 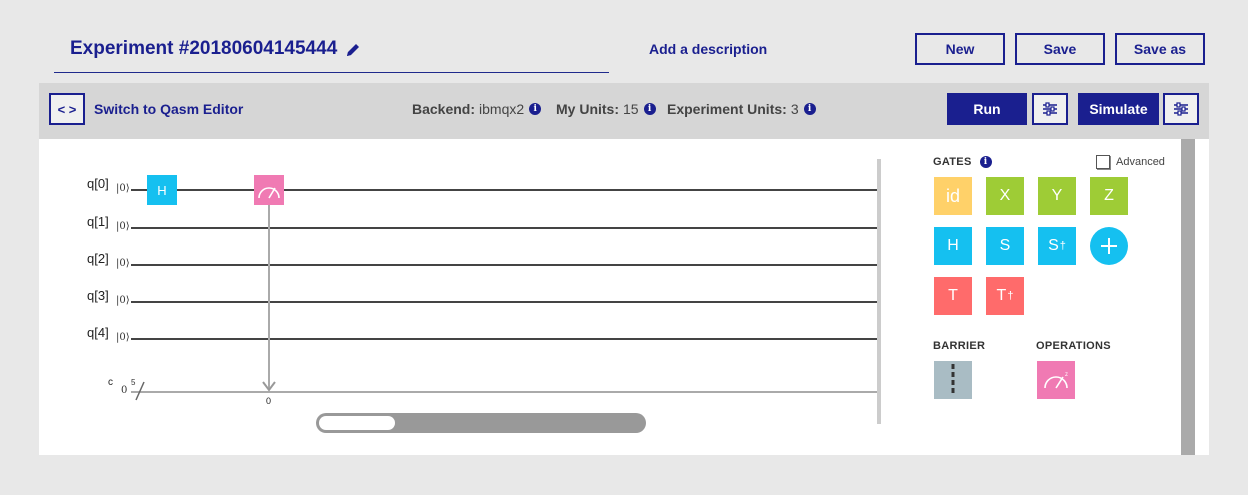 What do you see at coordinates (1188, 297) in the screenshot?
I see `vertical-scrollbar` at bounding box center [1188, 297].